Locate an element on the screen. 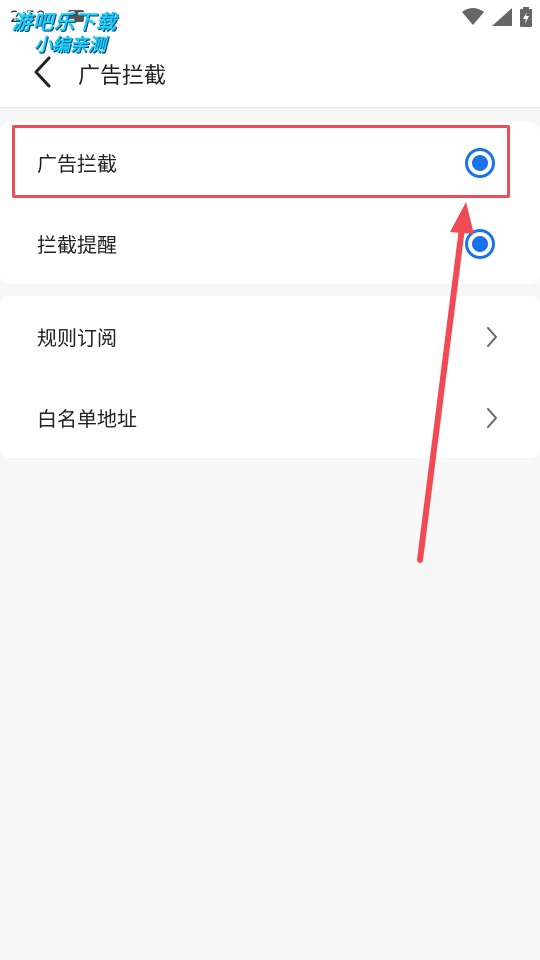  block-reminder-row: 拦截提醒 is located at coordinates (270, 243).